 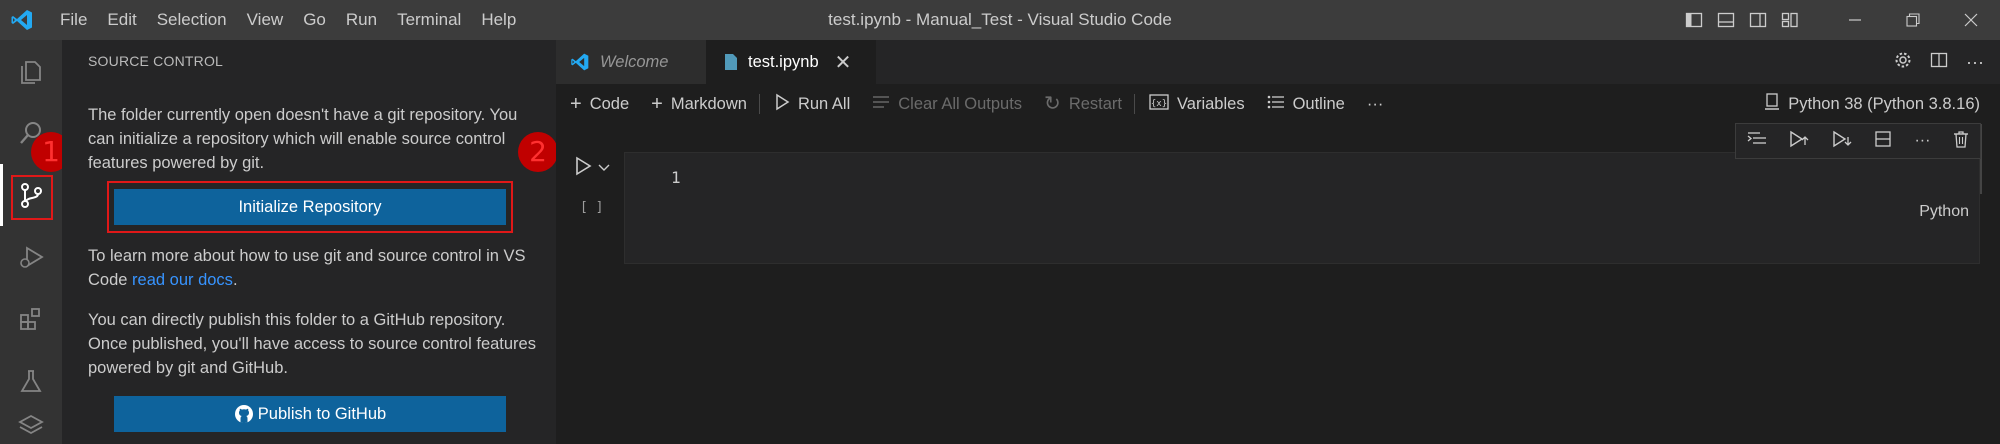 What do you see at coordinates (322, 413) in the screenshot?
I see `publish-label: Publish to GitHub` at bounding box center [322, 413].